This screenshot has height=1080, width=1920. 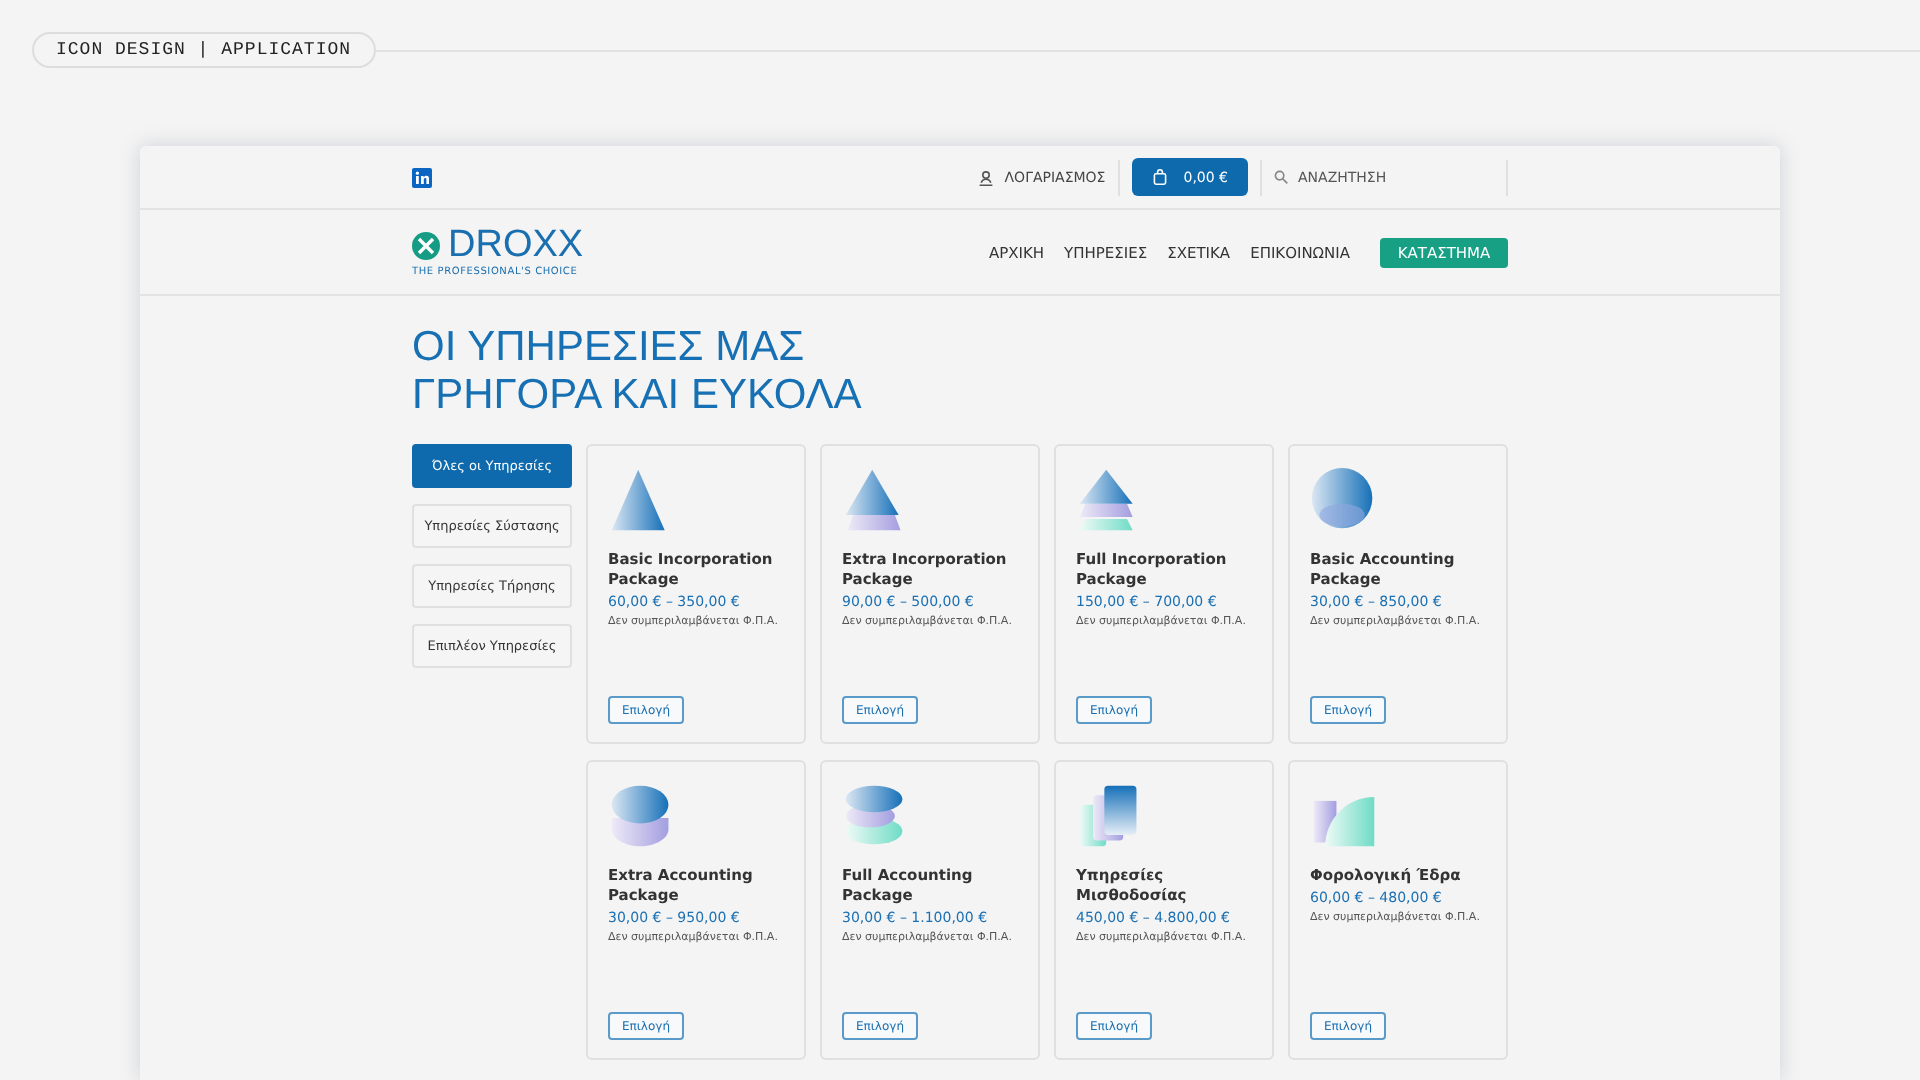 What do you see at coordinates (426, 245) in the screenshot?
I see `logo-icon` at bounding box center [426, 245].